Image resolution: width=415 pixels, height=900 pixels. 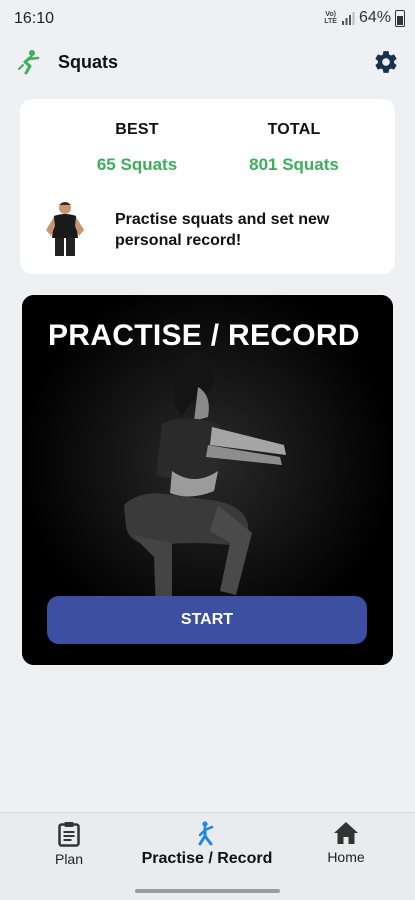 I want to click on home-icon, so click(x=346, y=833).